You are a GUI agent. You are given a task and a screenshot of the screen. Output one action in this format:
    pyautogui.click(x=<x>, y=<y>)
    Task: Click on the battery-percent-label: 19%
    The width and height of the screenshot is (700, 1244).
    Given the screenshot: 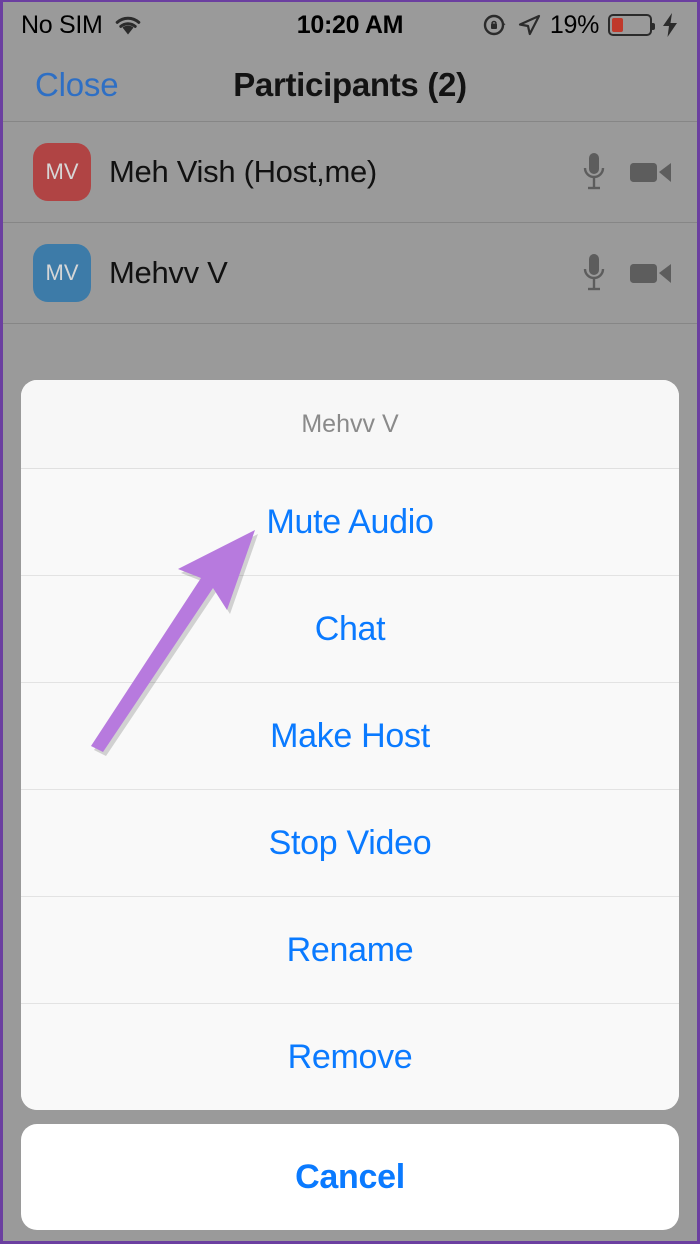 What is the action you would take?
    pyautogui.click(x=574, y=24)
    